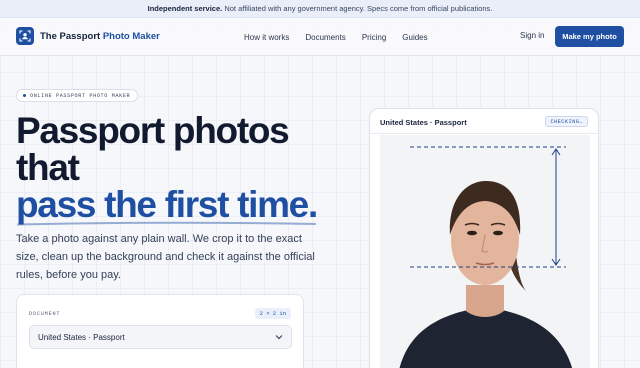 The image size is (640, 368). What do you see at coordinates (532, 35) in the screenshot?
I see `sign-in-link: Sign in` at bounding box center [532, 35].